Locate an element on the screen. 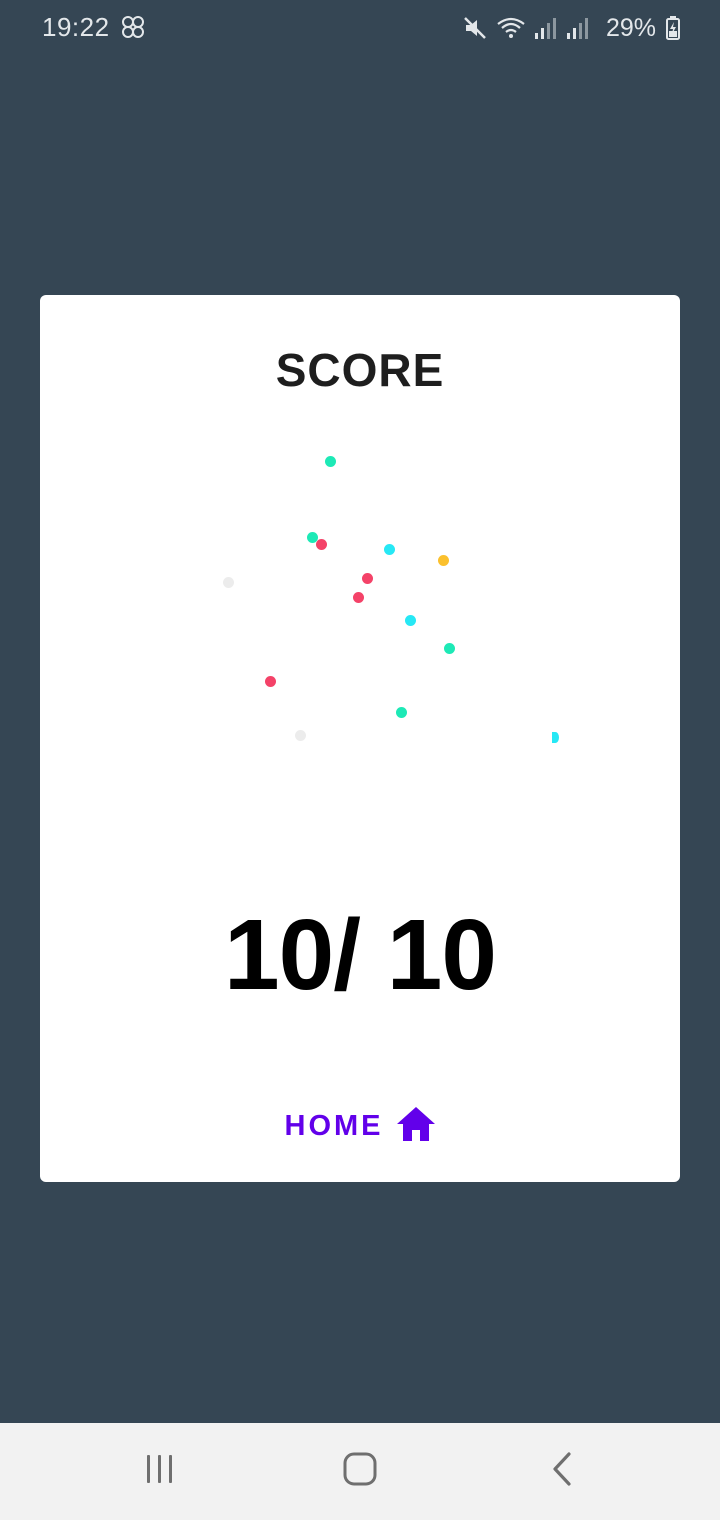 Image resolution: width=720 pixels, height=1520 pixels. home-button: HOME is located at coordinates (360, 1126).